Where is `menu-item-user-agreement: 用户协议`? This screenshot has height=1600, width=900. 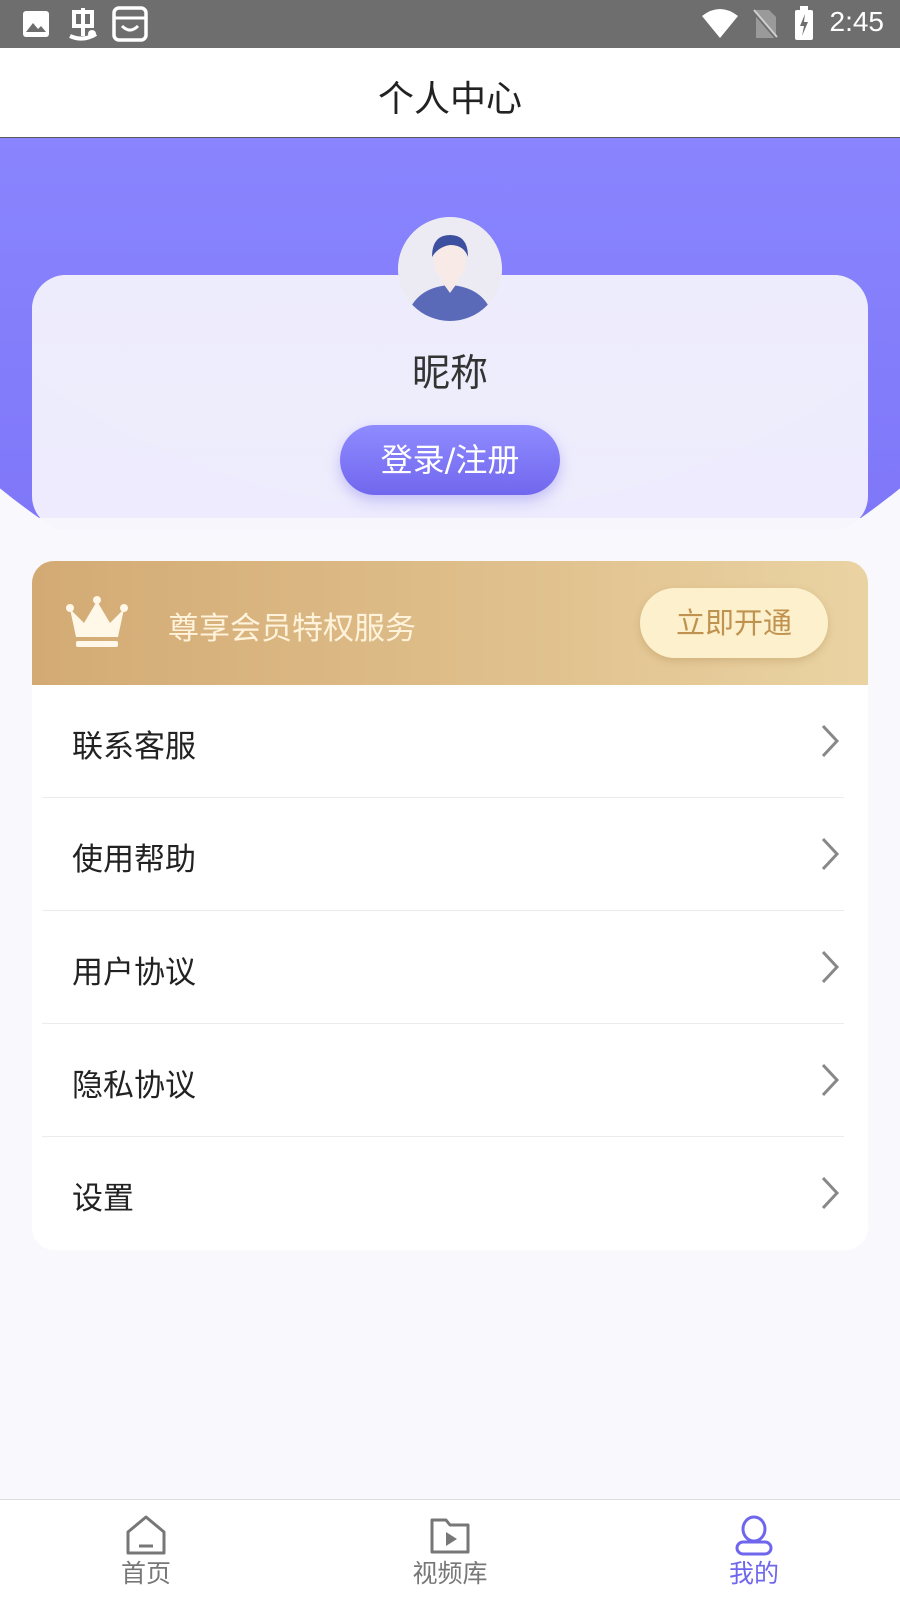
menu-item-user-agreement: 用户协议 is located at coordinates (450, 967).